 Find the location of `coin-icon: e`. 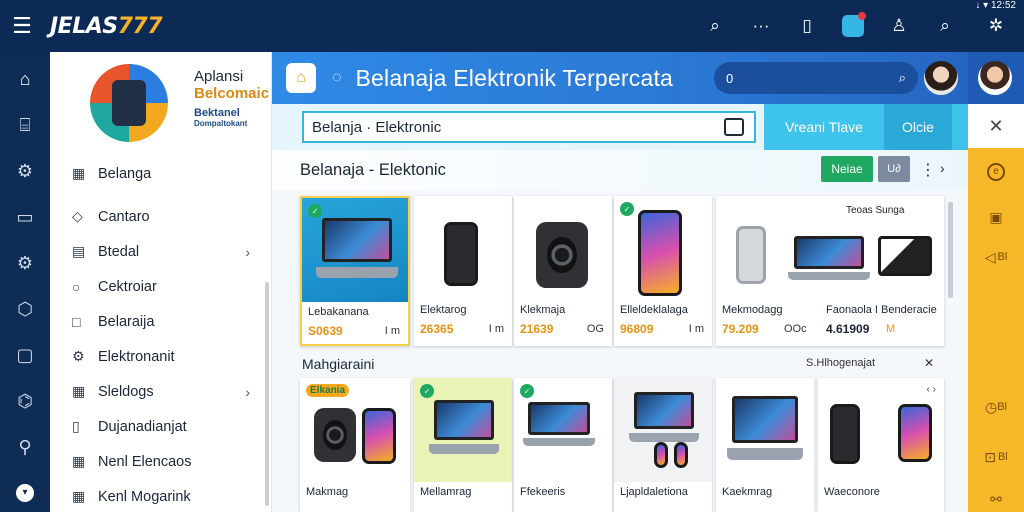

coin-icon: e is located at coordinates (996, 172).